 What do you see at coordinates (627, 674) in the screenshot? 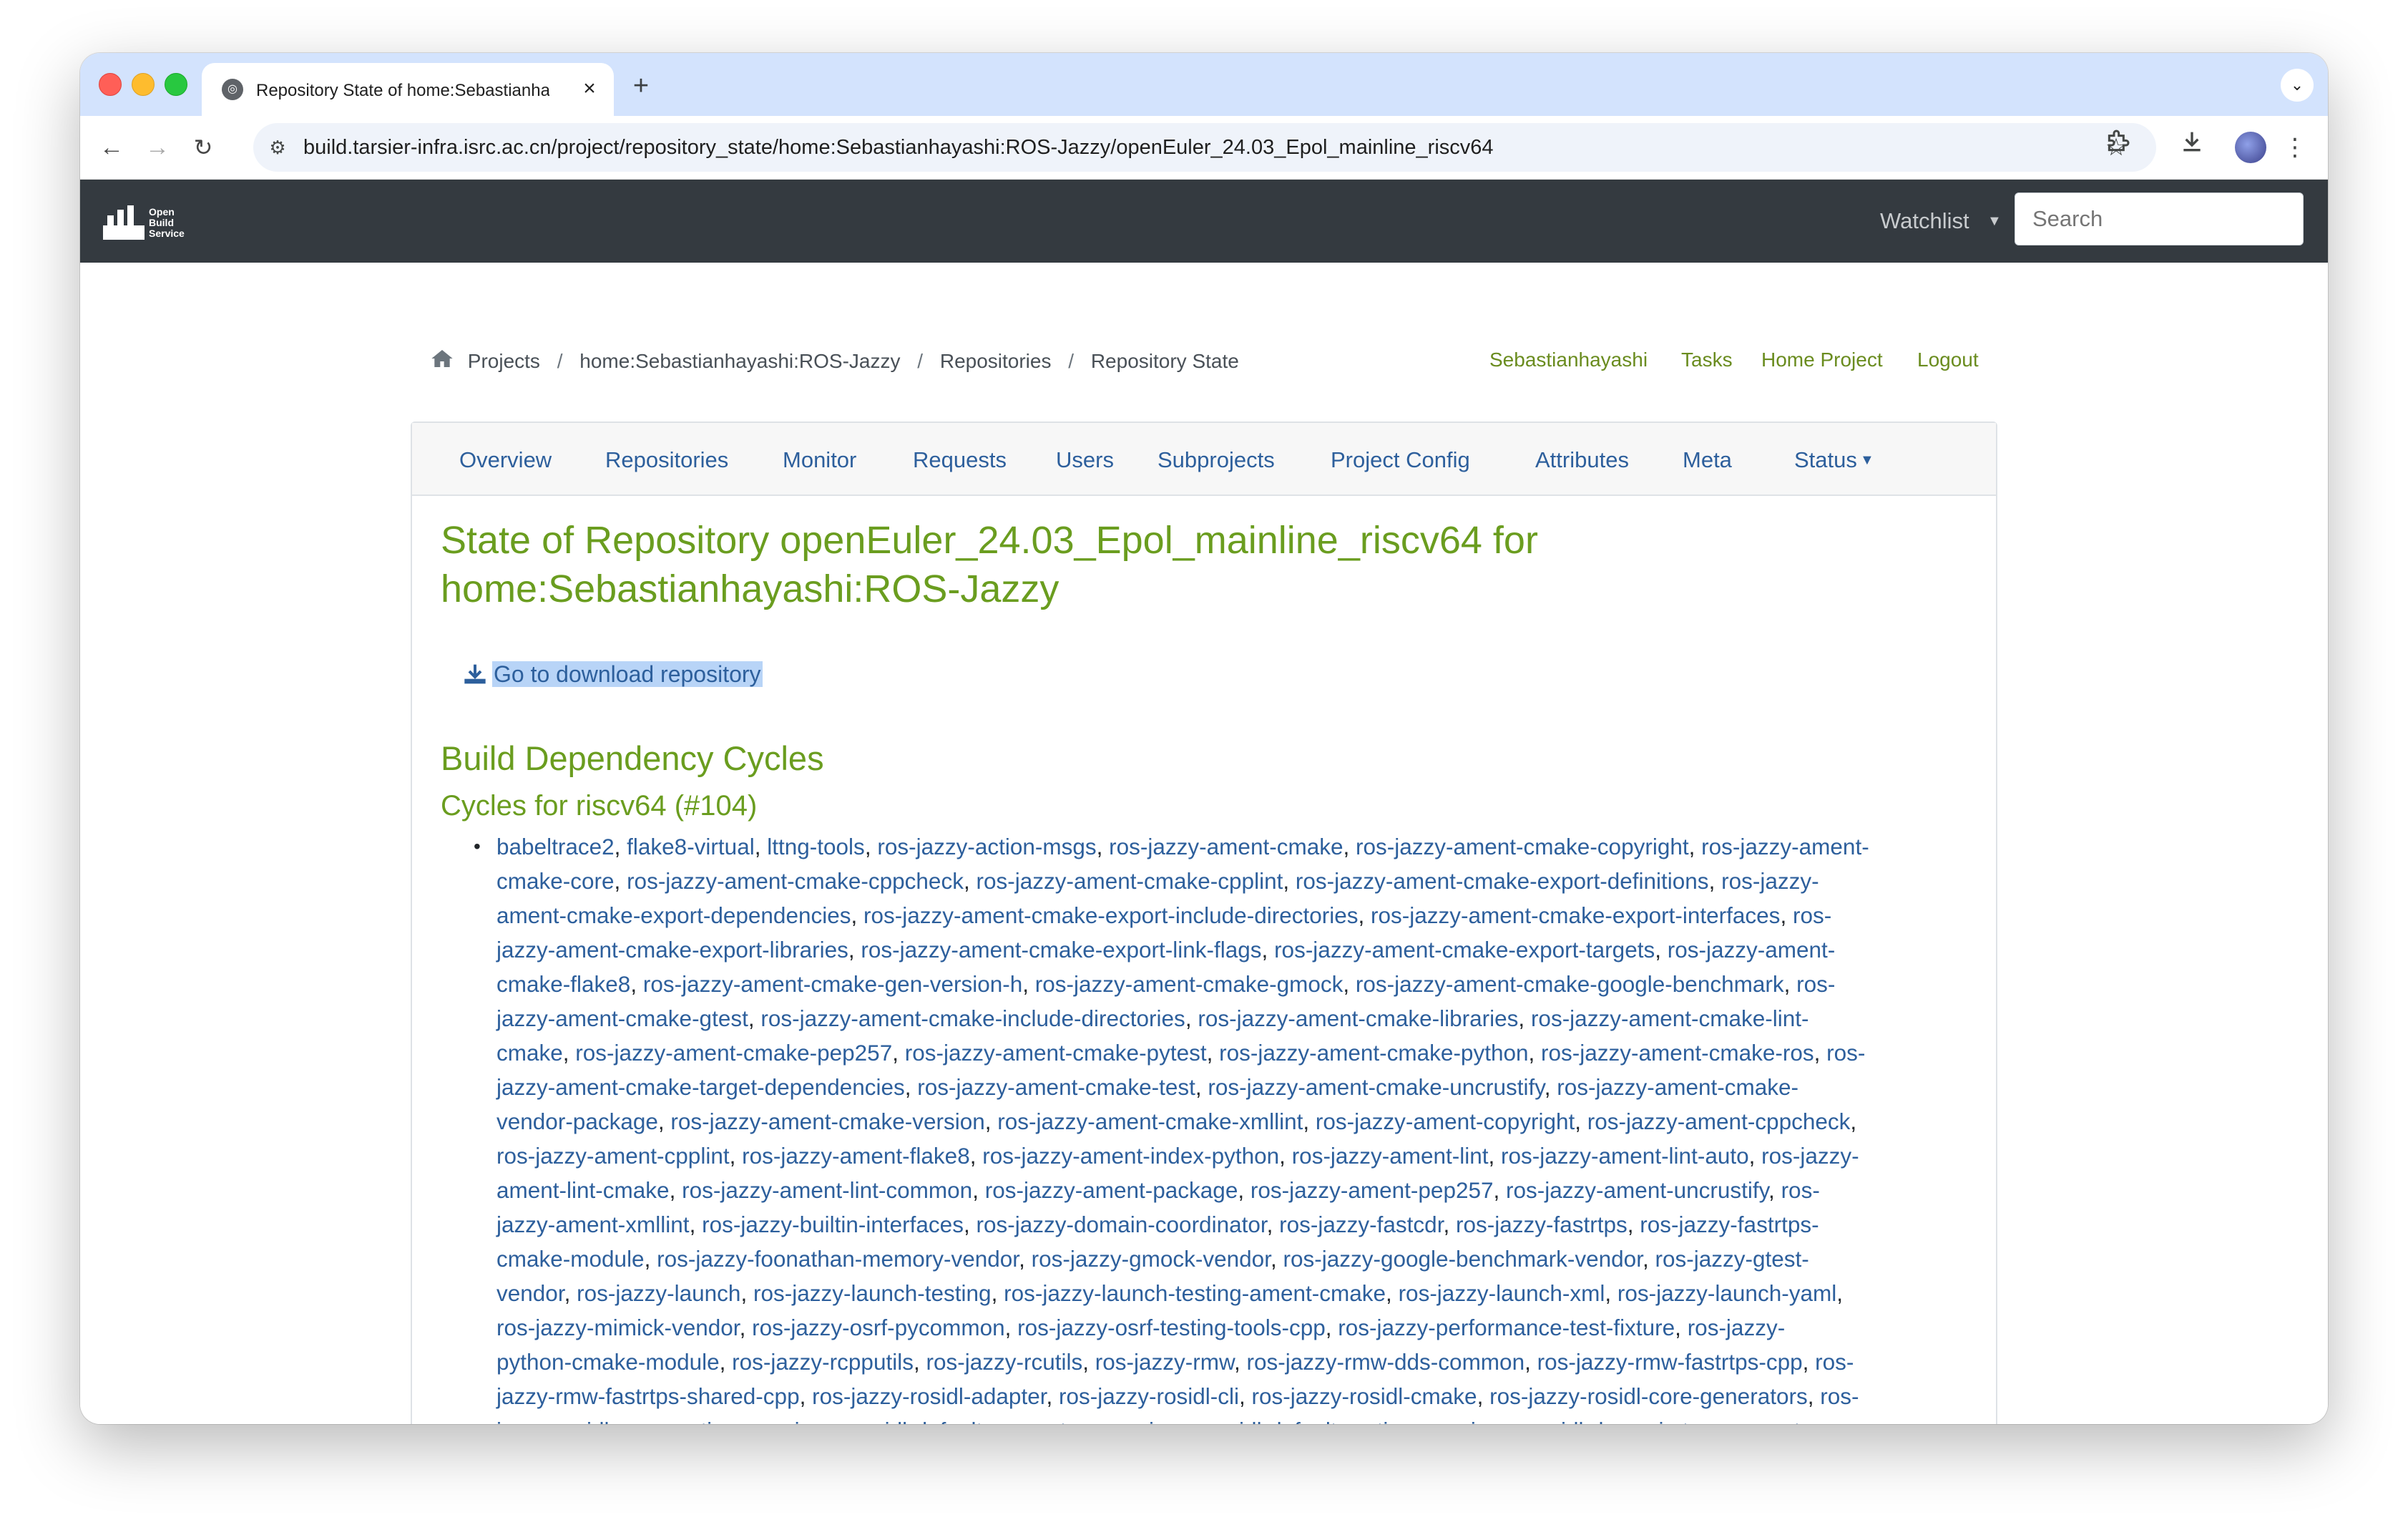
I see `download-link-text: Go to download repository` at bounding box center [627, 674].